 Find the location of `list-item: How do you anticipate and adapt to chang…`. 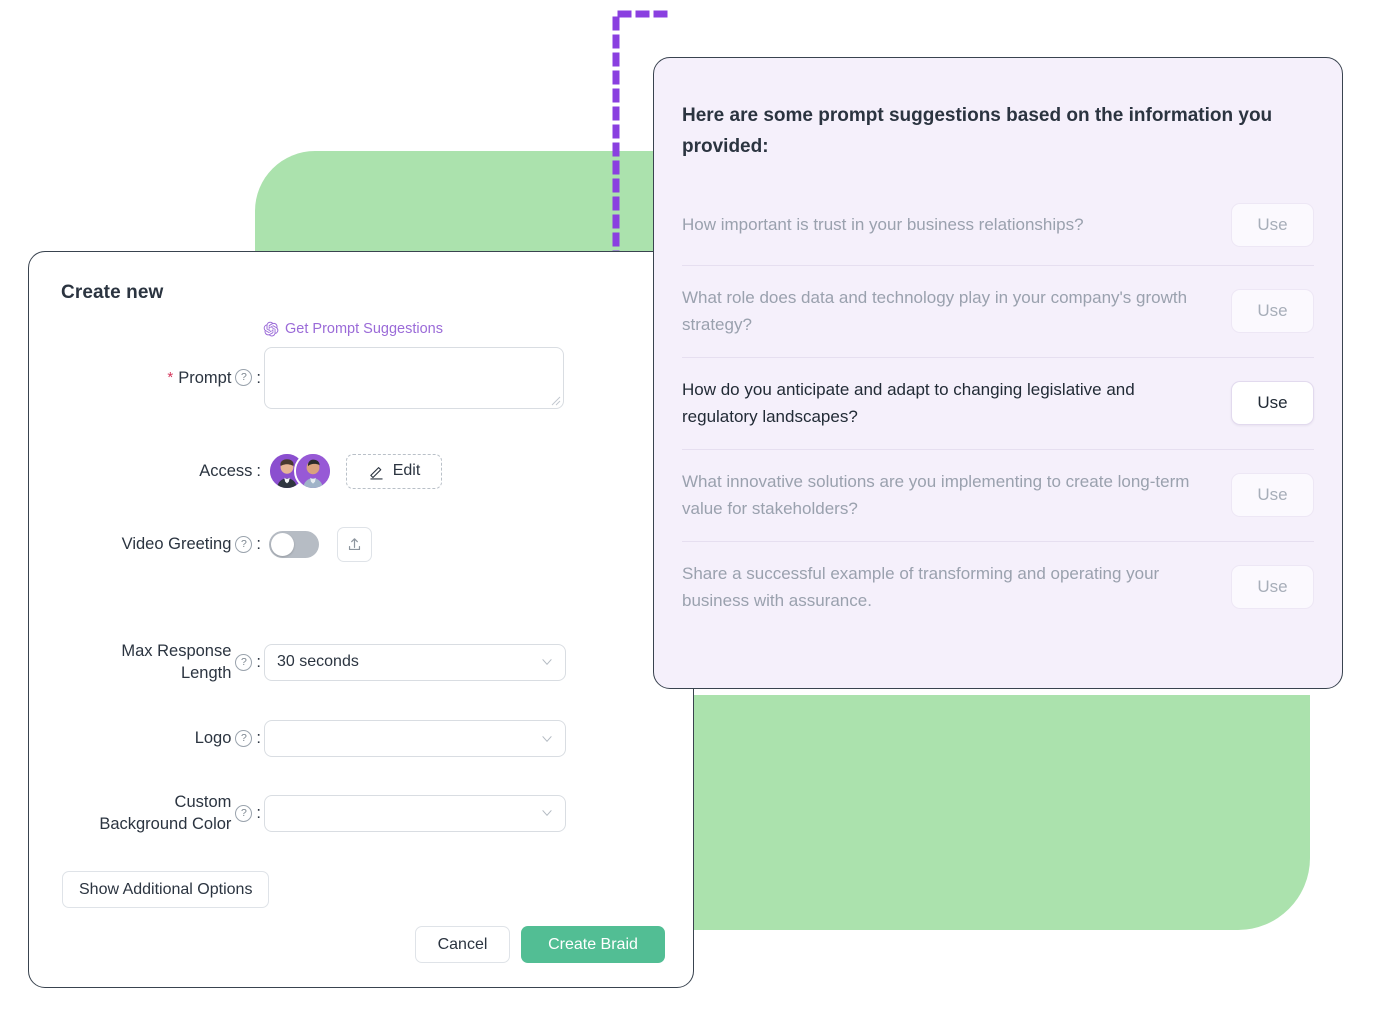

list-item: How do you anticipate and adapt to chang… is located at coordinates (998, 402).